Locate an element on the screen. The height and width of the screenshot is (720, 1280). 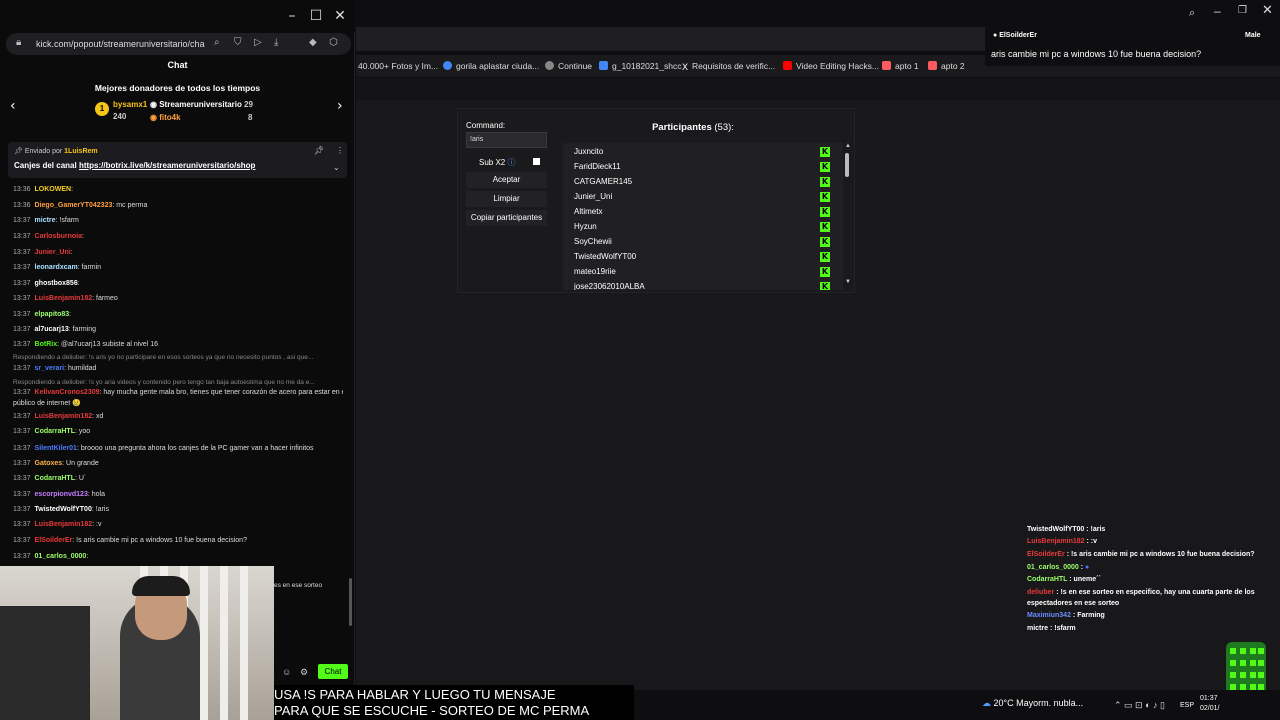
message-username: 01_carlos_0000 is located at coordinates (61, 556).